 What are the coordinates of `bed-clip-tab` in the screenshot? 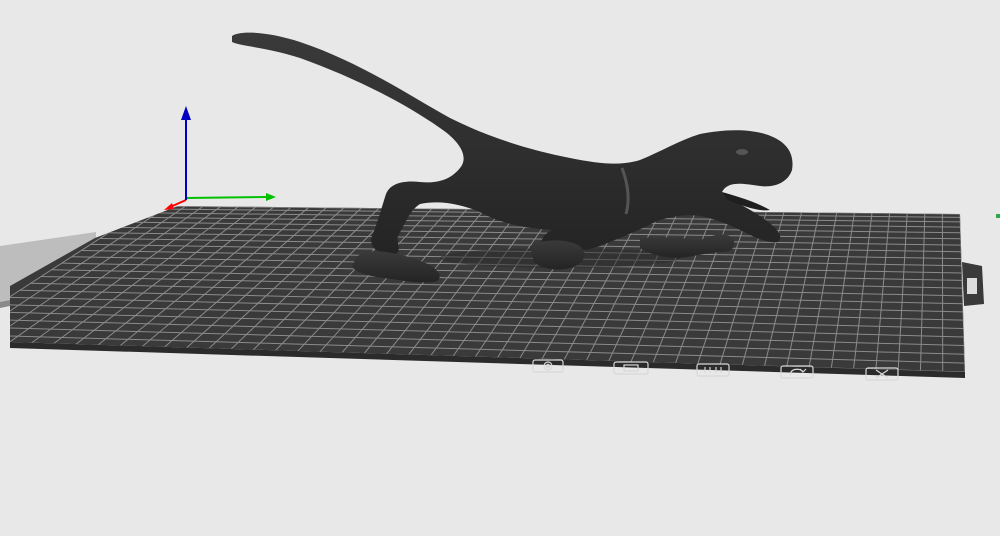 It's located at (973, 284).